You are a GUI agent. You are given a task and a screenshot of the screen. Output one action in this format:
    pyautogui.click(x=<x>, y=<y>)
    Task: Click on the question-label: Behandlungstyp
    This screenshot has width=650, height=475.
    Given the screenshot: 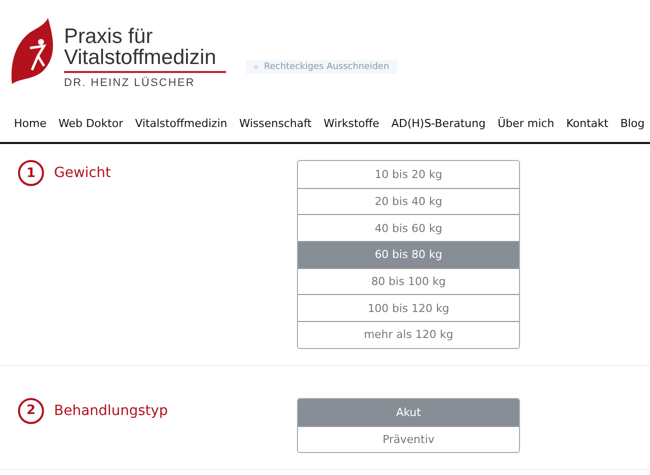 What is the action you would take?
    pyautogui.click(x=111, y=410)
    